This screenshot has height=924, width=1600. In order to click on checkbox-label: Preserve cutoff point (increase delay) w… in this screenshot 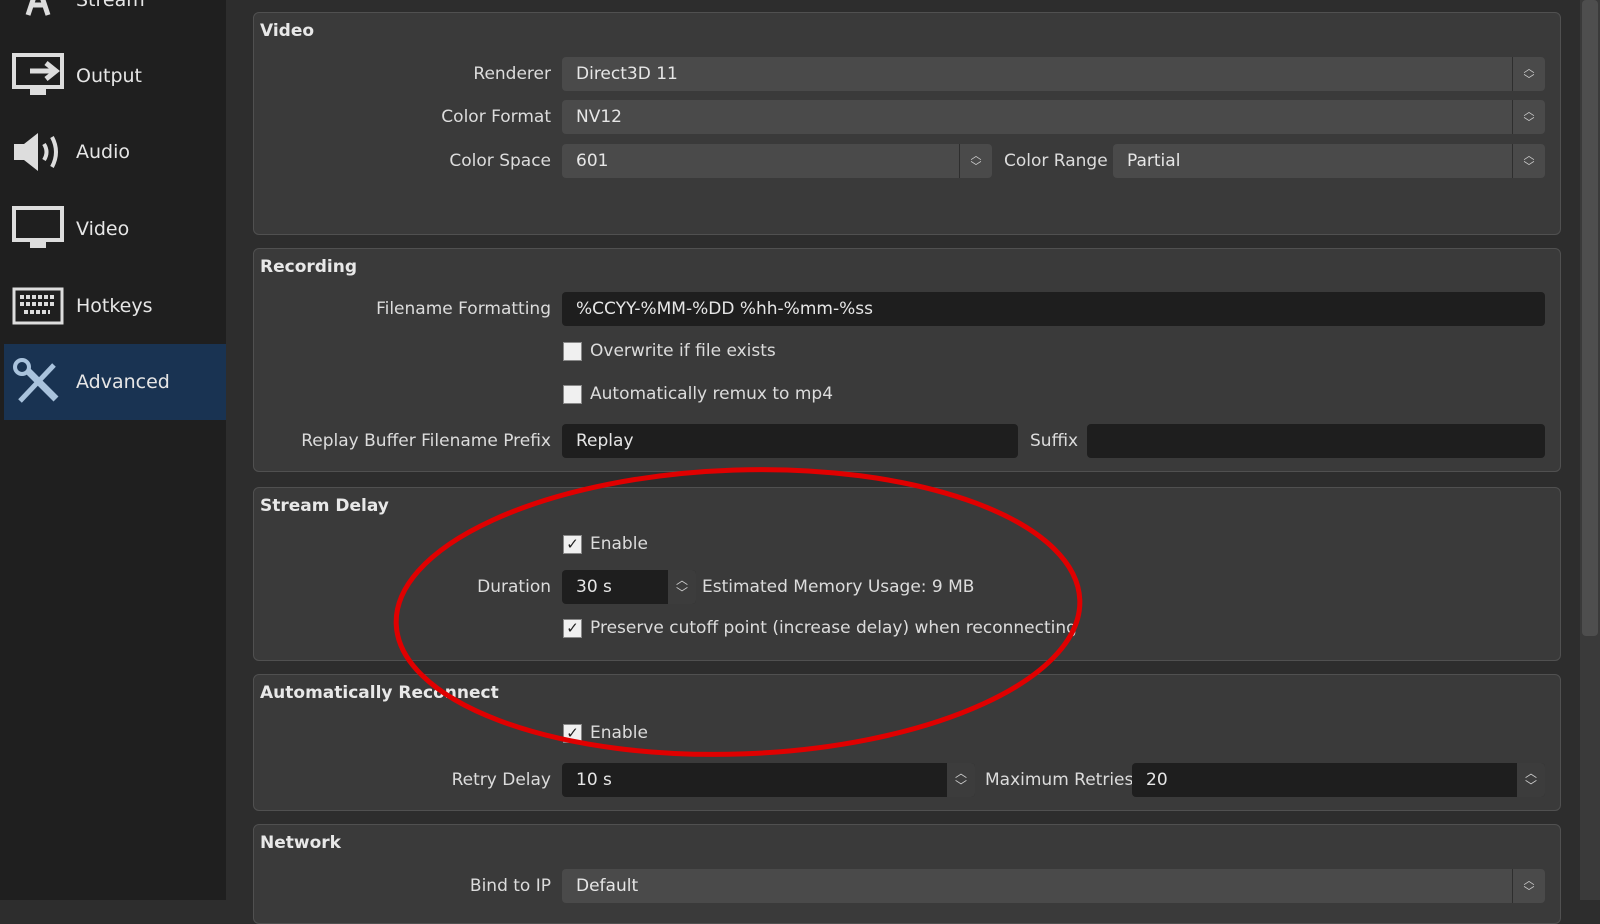, I will do `click(833, 628)`.